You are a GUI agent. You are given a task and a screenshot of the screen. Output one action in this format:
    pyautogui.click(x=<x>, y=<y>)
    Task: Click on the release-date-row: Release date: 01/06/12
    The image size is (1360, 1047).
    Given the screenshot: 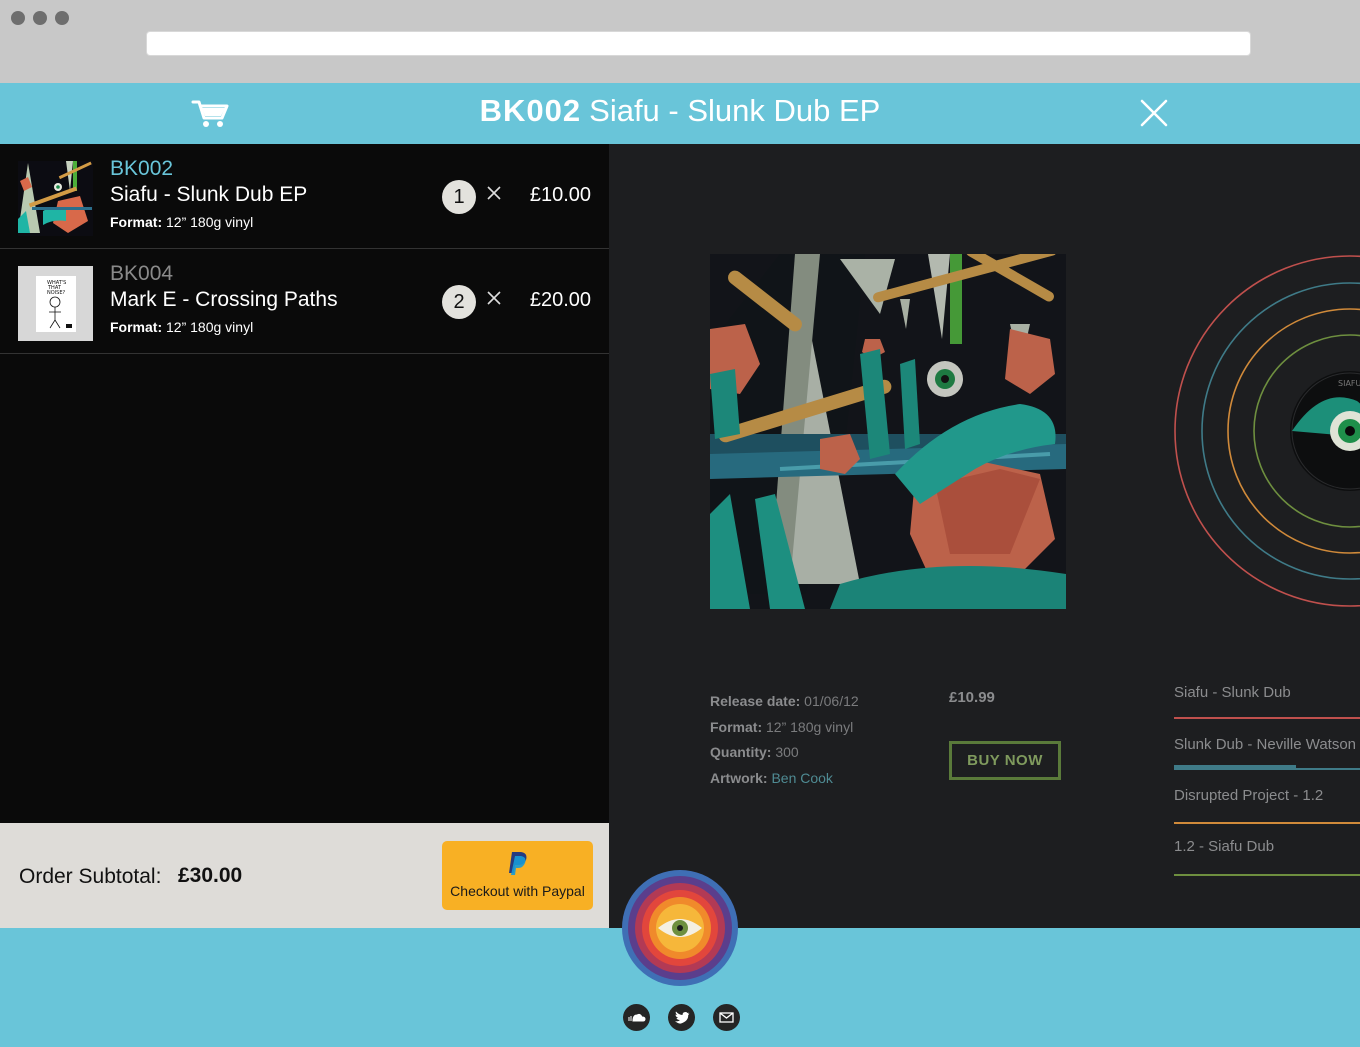 What is the action you would take?
    pyautogui.click(x=784, y=702)
    